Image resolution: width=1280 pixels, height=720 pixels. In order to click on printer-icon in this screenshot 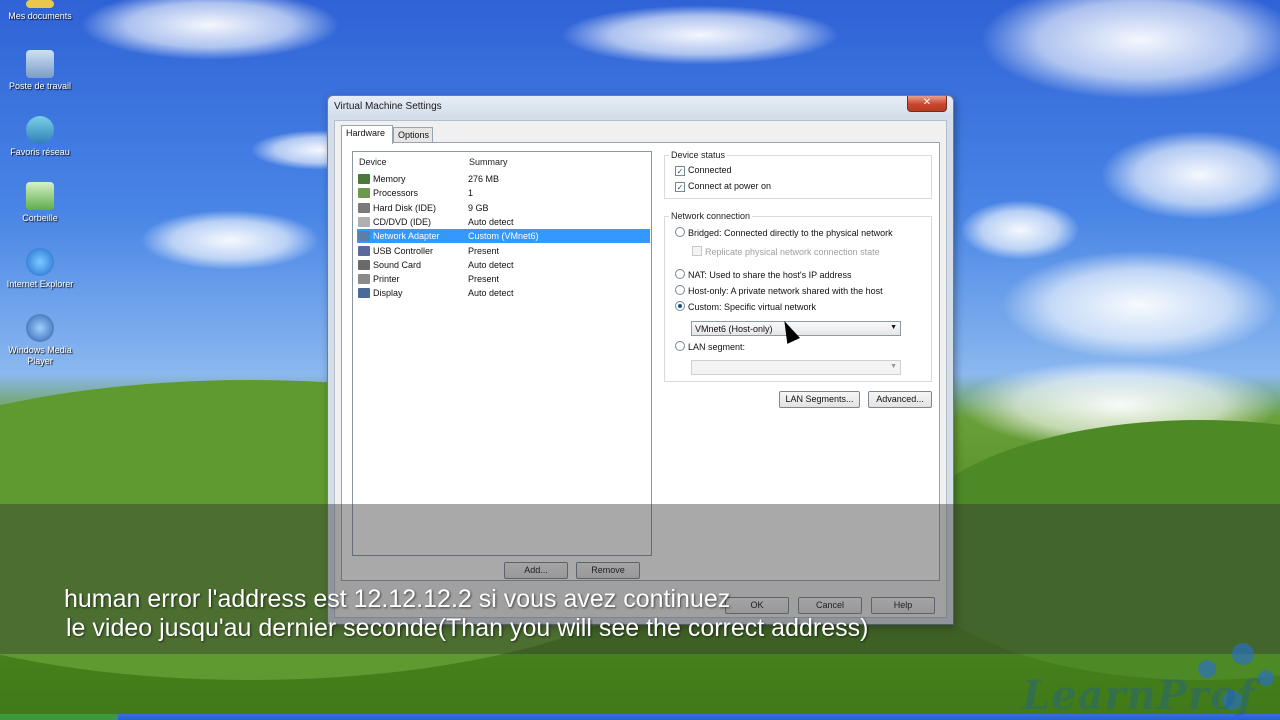, I will do `click(364, 279)`.